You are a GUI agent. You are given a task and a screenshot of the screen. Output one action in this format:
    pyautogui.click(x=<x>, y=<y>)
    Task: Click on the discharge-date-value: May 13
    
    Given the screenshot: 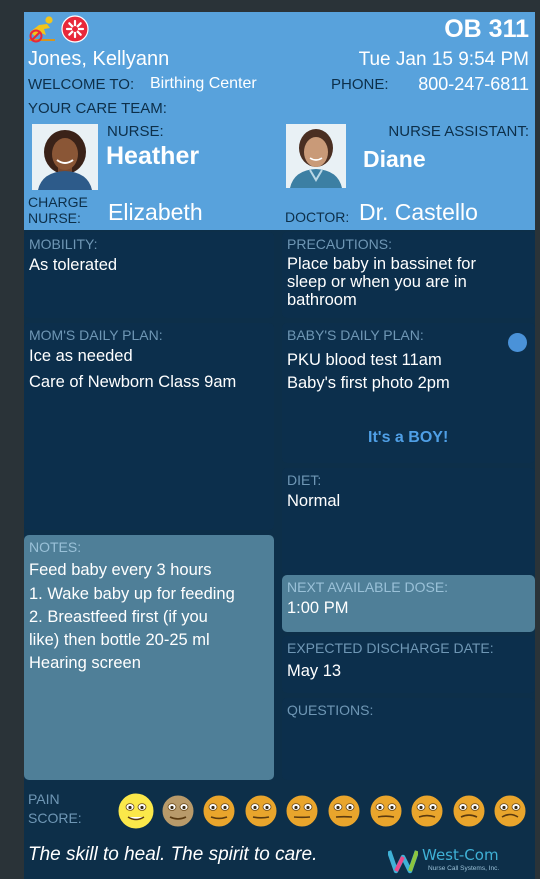 What is the action you would take?
    pyautogui.click(x=314, y=671)
    